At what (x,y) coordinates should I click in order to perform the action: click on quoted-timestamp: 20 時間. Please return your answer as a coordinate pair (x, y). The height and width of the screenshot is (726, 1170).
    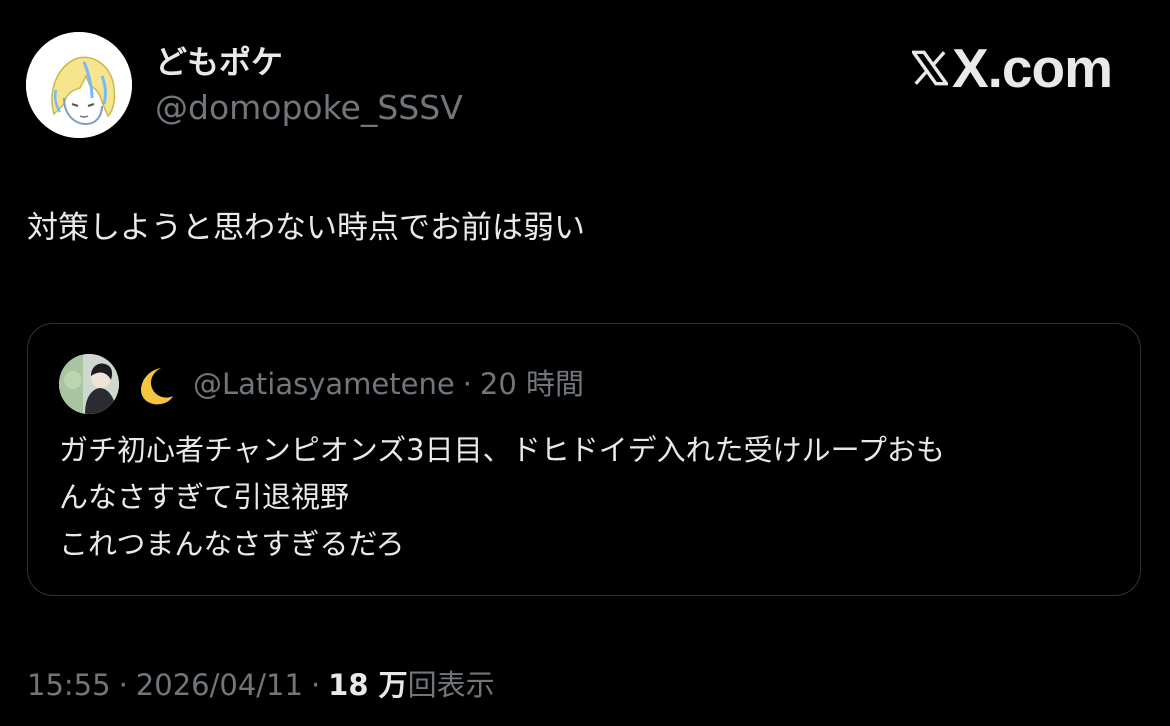
    Looking at the image, I should click on (532, 384).